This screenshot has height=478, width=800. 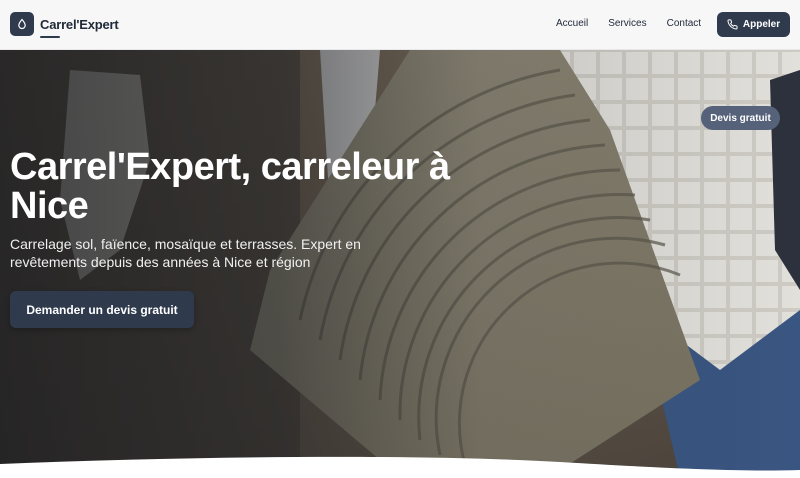 I want to click on brand-underline, so click(x=50, y=36).